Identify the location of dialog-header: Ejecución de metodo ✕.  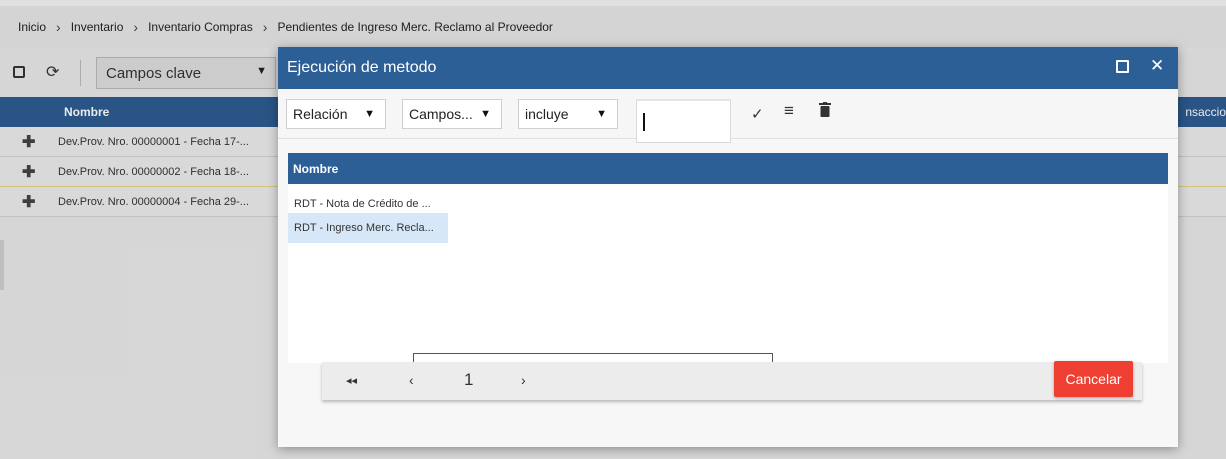
(728, 68).